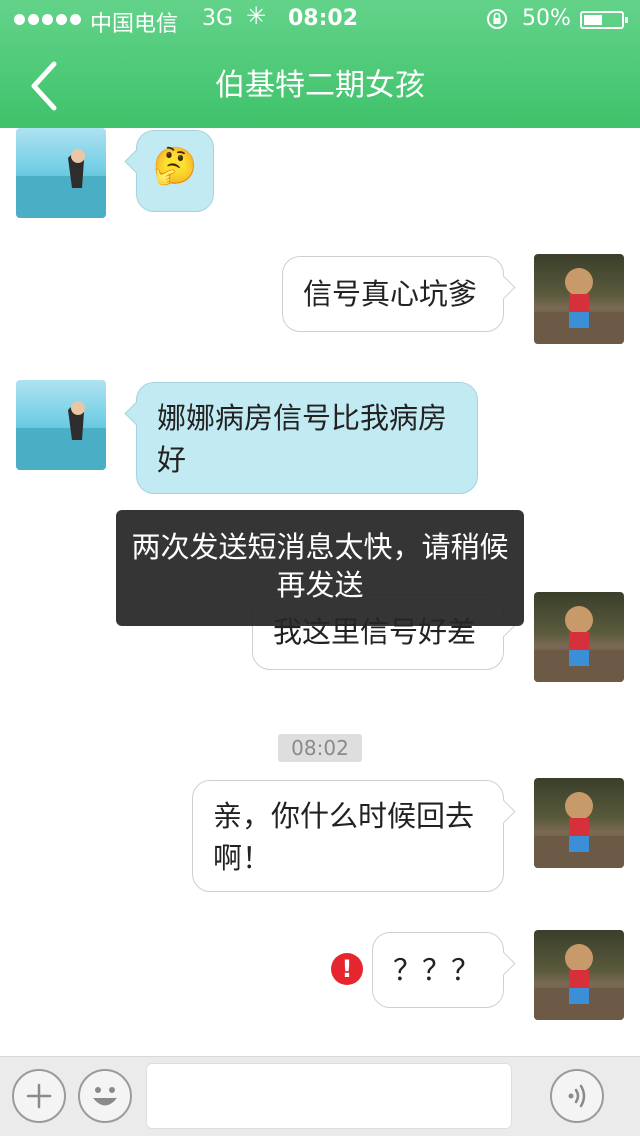 This screenshot has width=640, height=1136. I want to click on message-bubble-incoming: 娜娜病房信号比我病房好, so click(301, 438).